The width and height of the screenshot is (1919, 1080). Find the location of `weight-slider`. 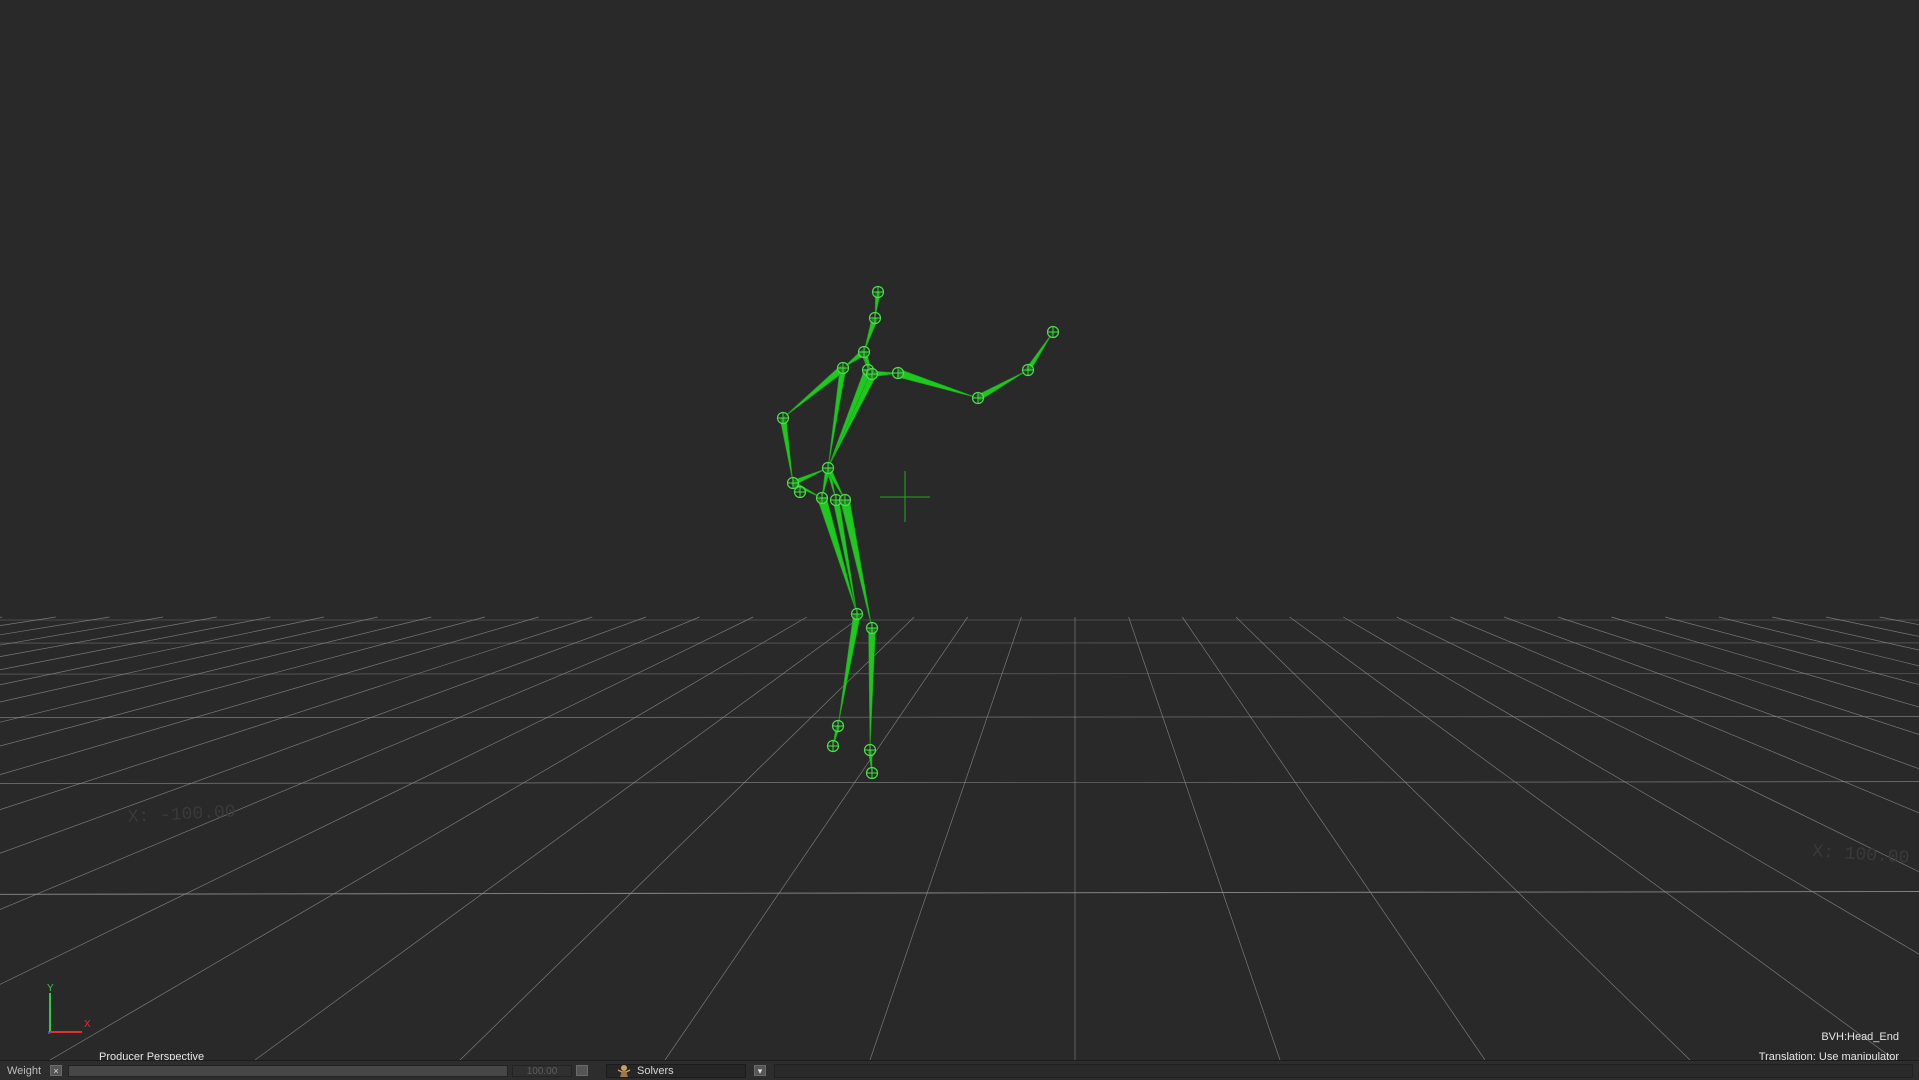

weight-slider is located at coordinates (288, 1071).